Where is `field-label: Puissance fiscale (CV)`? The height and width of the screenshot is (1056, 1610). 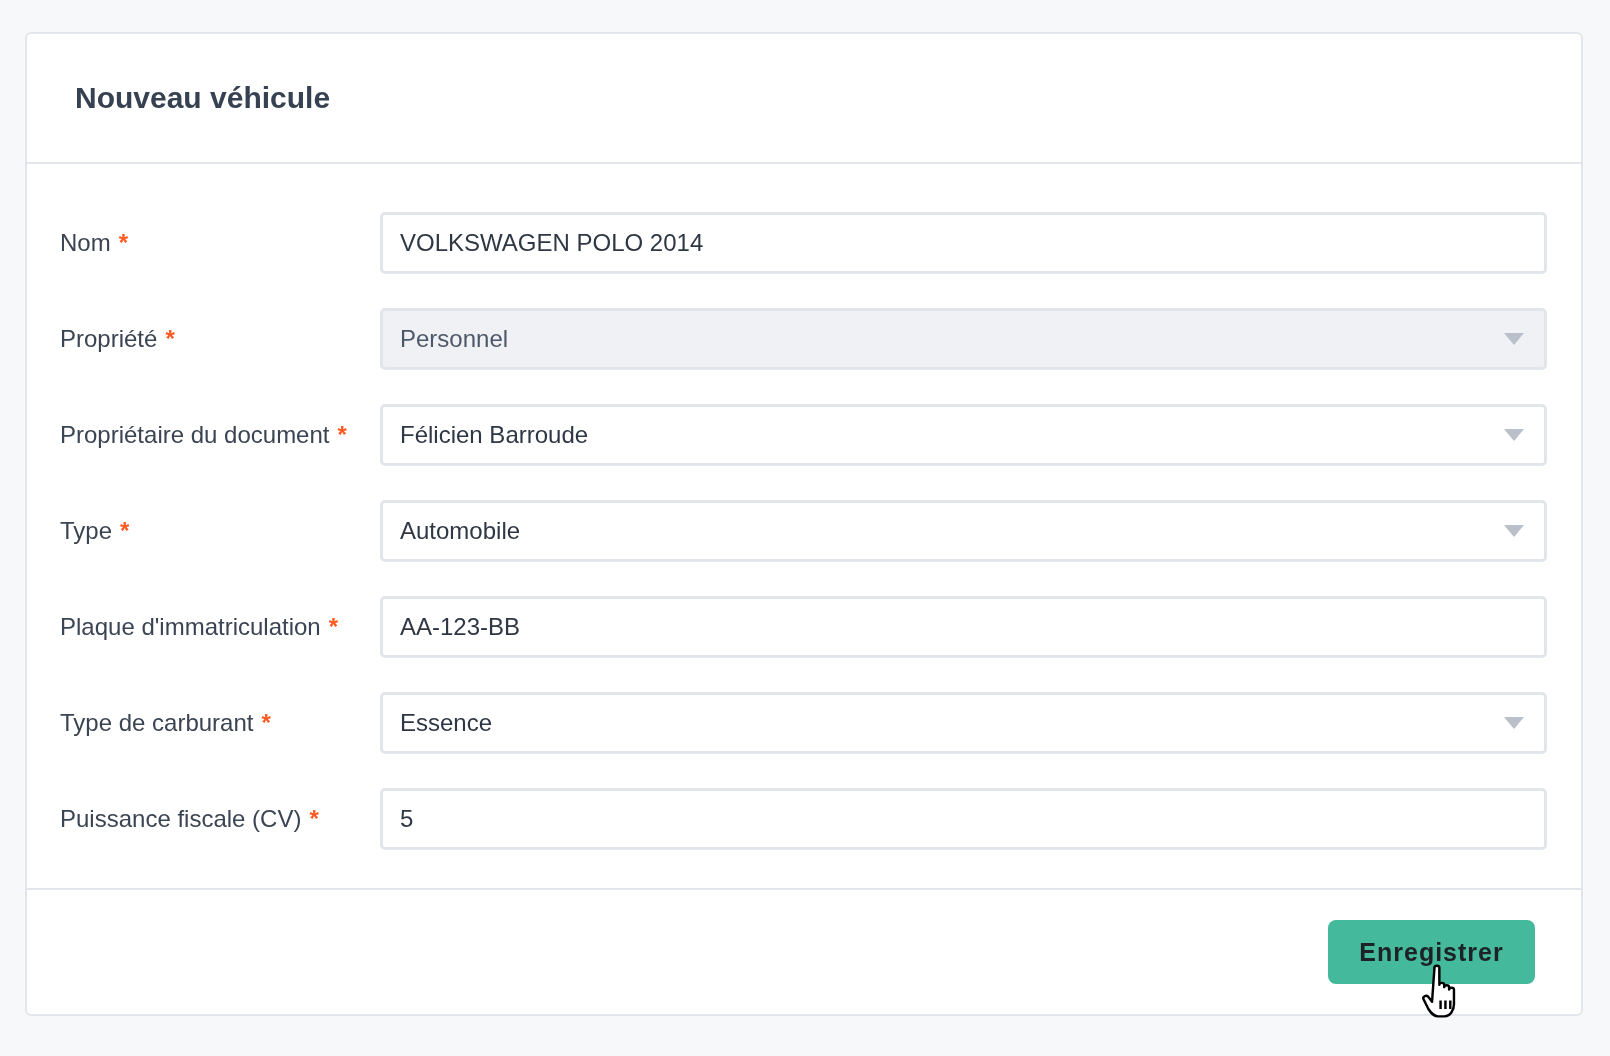 field-label: Puissance fiscale (CV) is located at coordinates (181, 819).